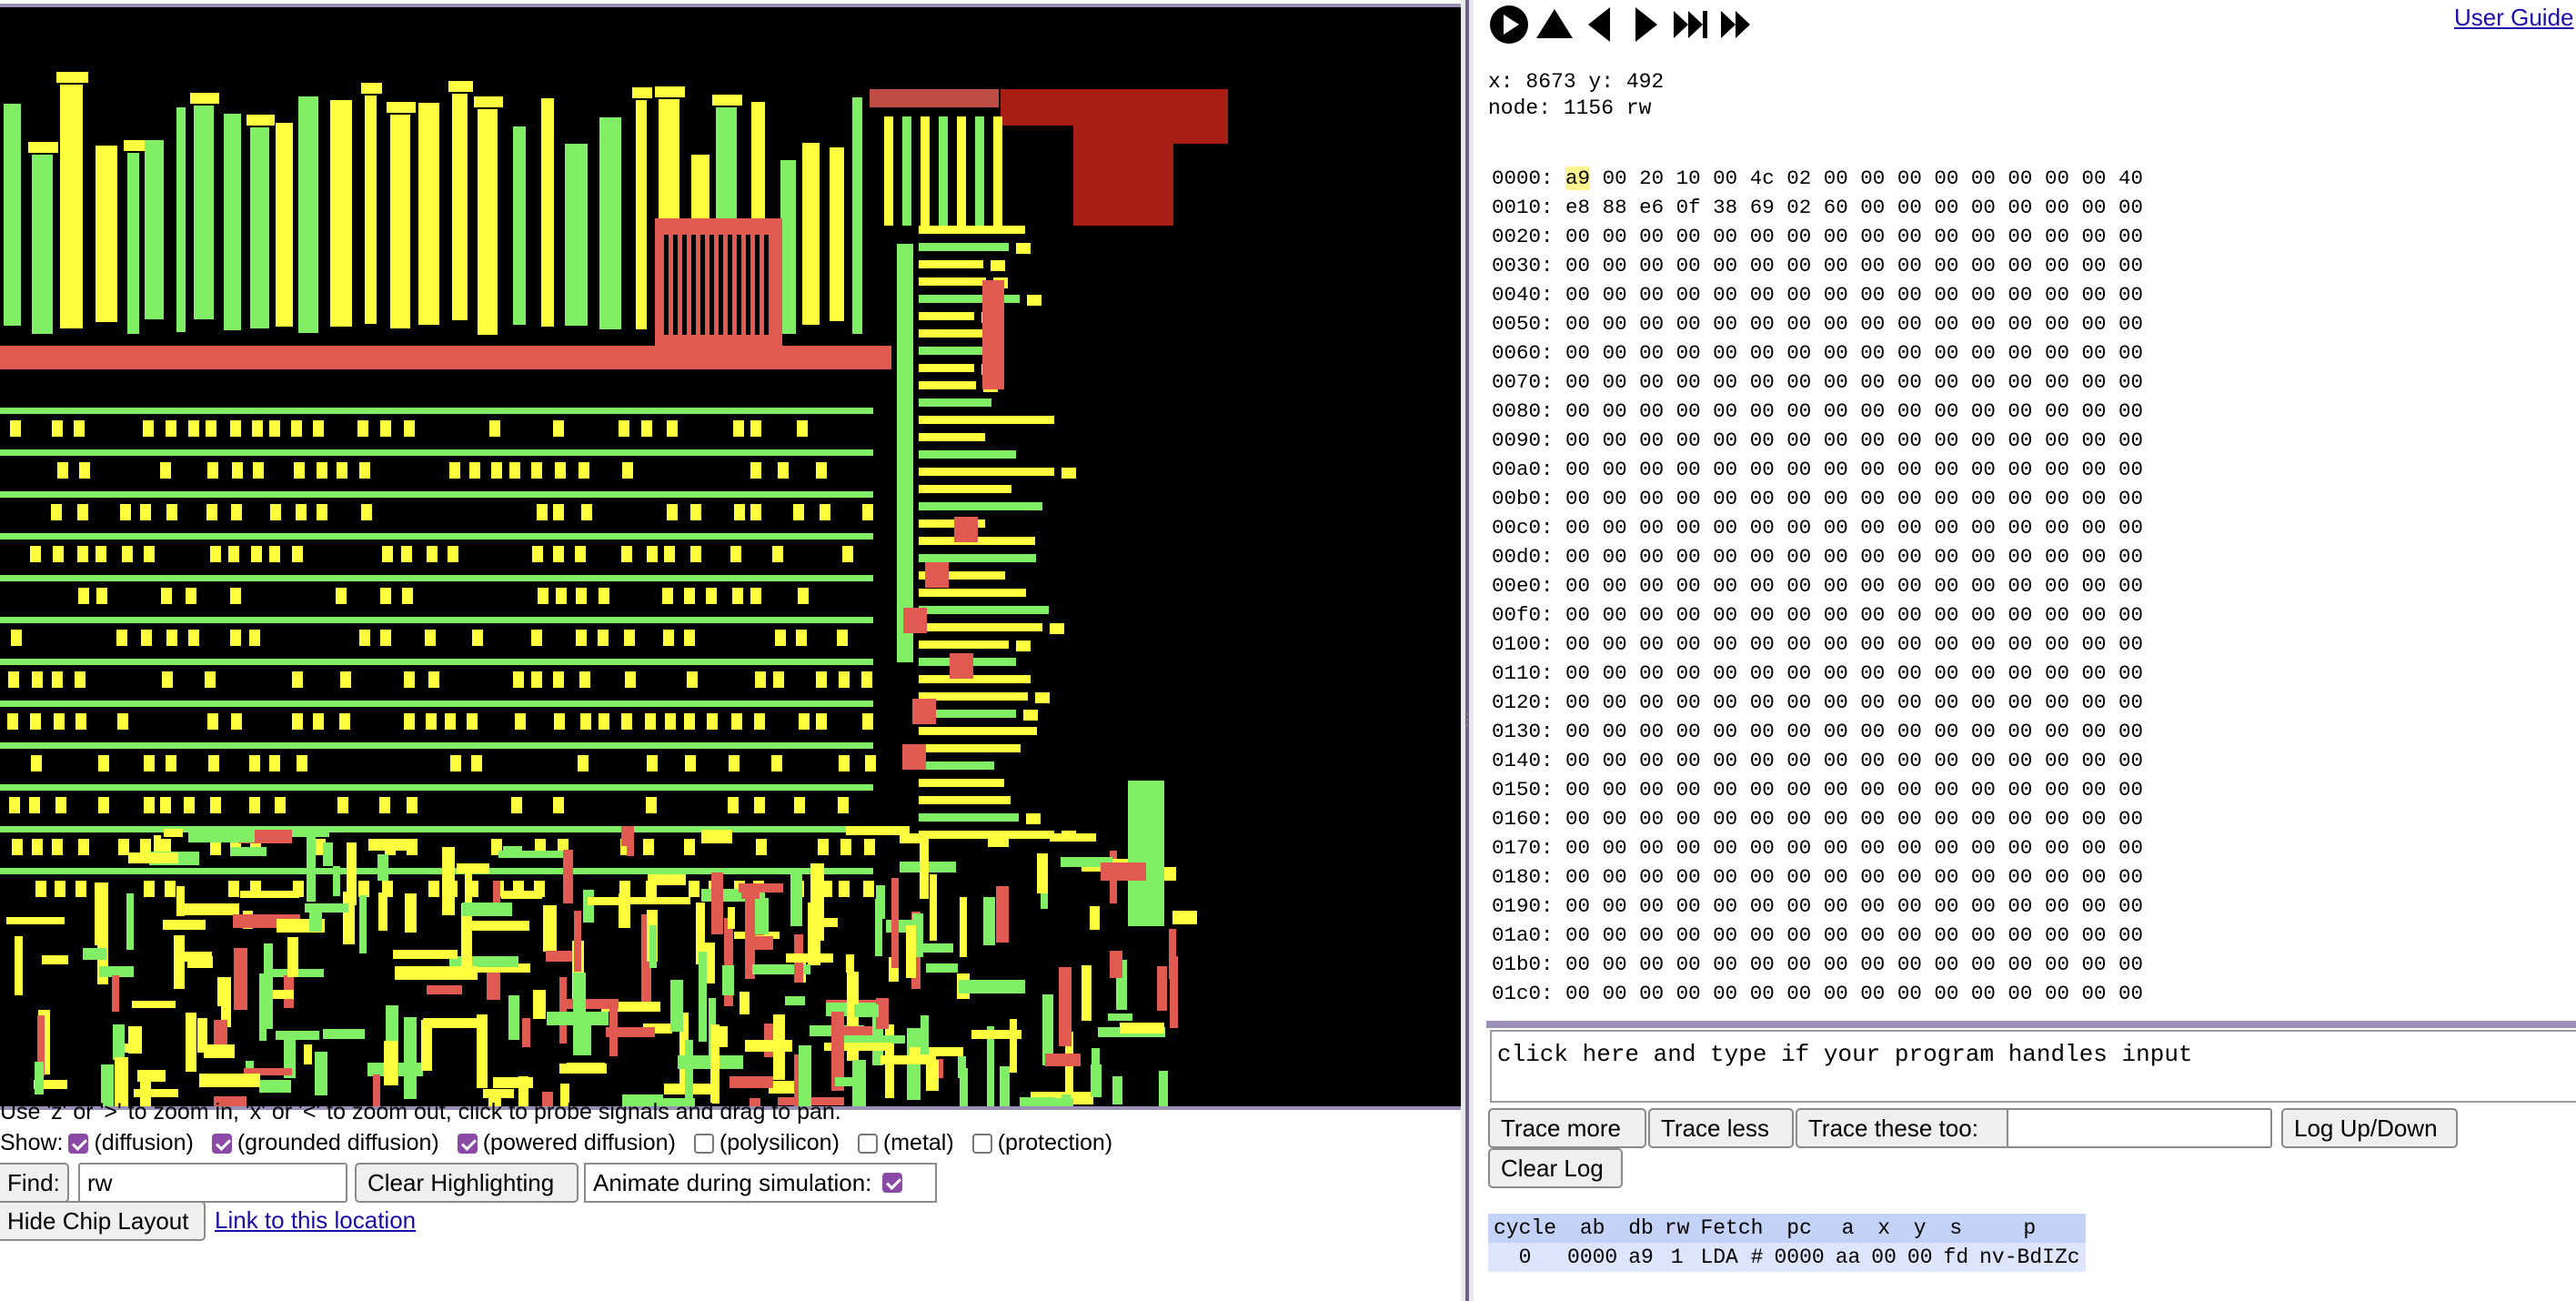 This screenshot has width=2576, height=1301. What do you see at coordinates (1578, 178) in the screenshot?
I see `memory-byte: a9` at bounding box center [1578, 178].